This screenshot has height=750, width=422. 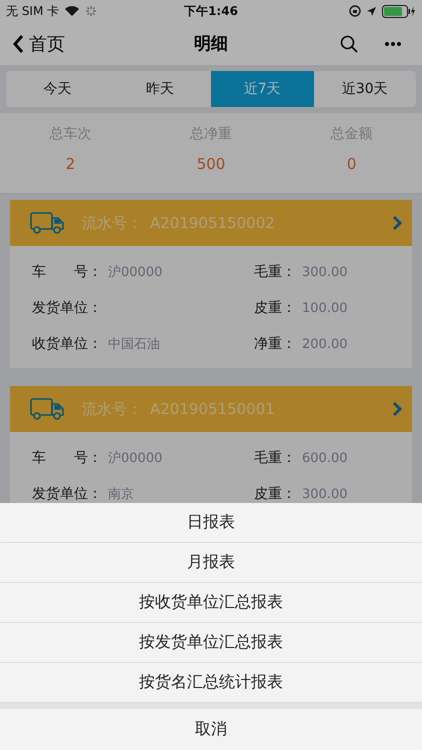 What do you see at coordinates (211, 729) in the screenshot?
I see `cancel-button: 取消` at bounding box center [211, 729].